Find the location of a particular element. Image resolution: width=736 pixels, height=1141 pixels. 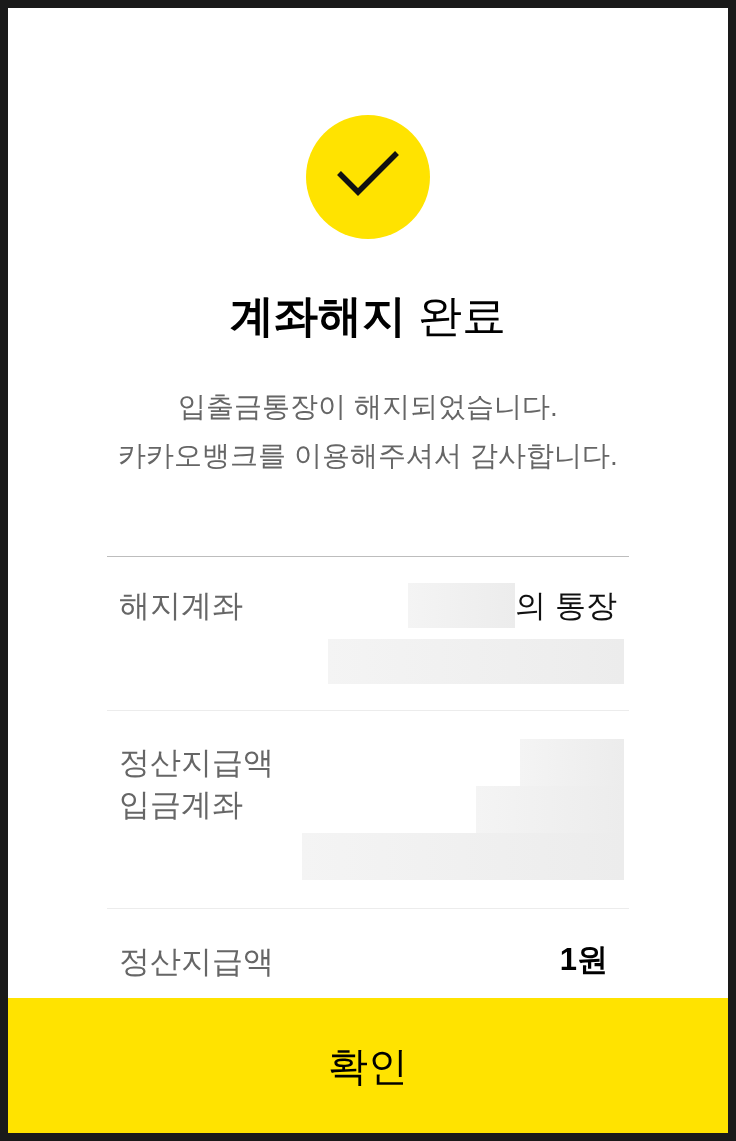

detail-label: 정산지급액 입금계좌 is located at coordinates (196, 784).